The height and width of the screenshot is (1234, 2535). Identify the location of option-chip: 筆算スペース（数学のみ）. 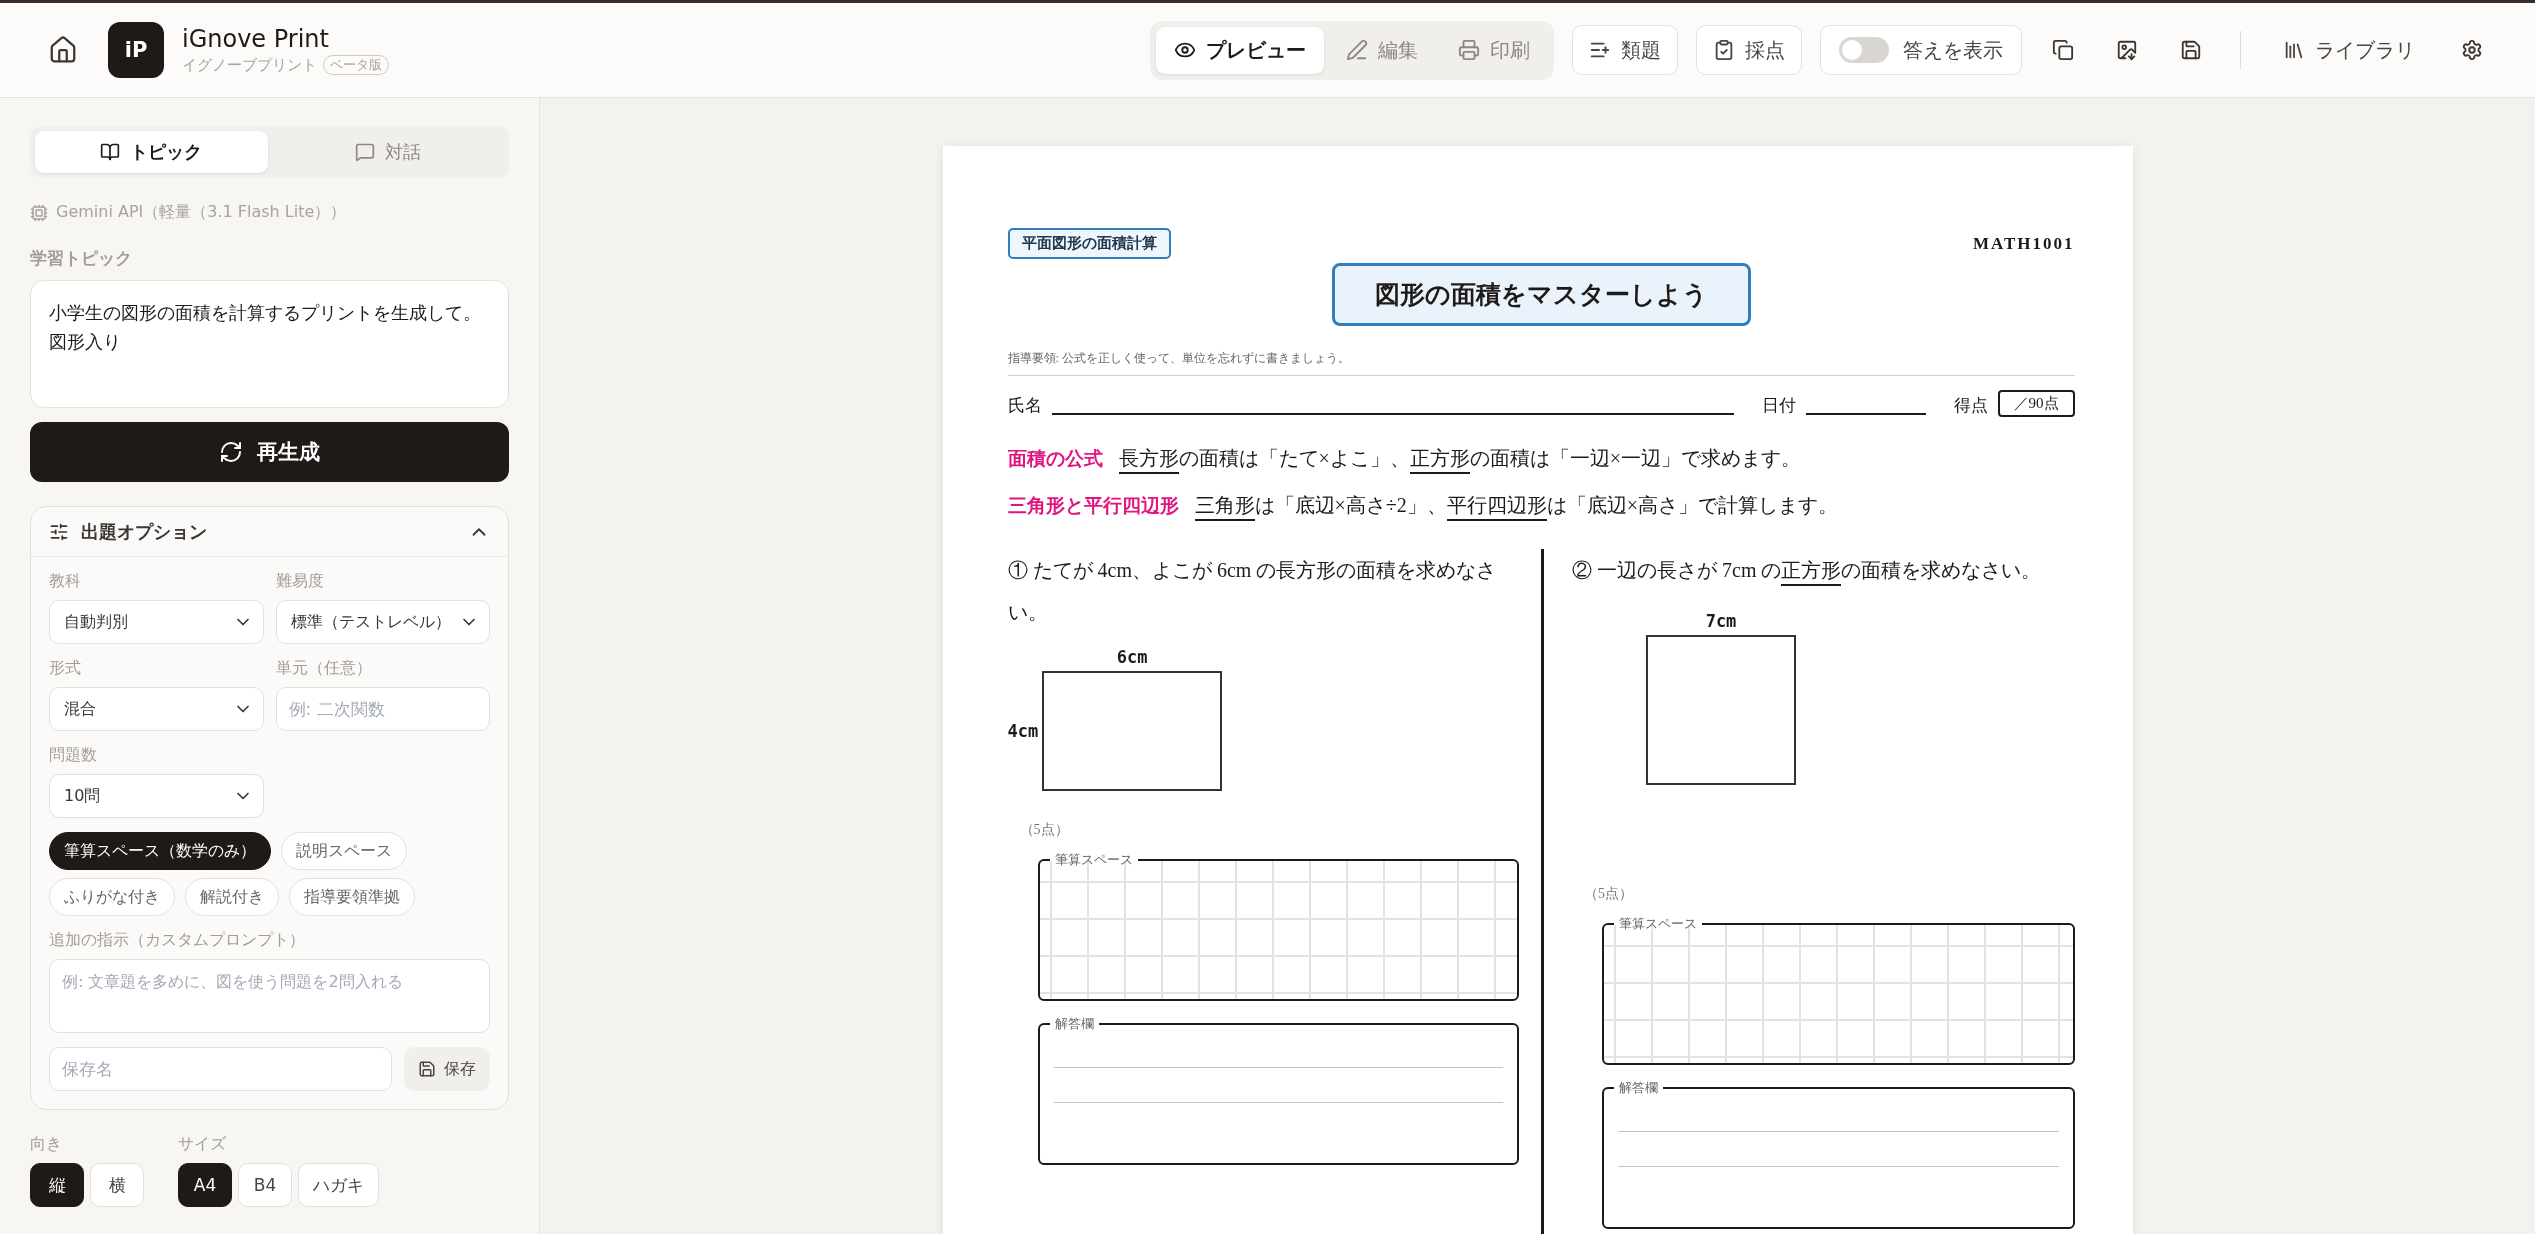
(160, 851).